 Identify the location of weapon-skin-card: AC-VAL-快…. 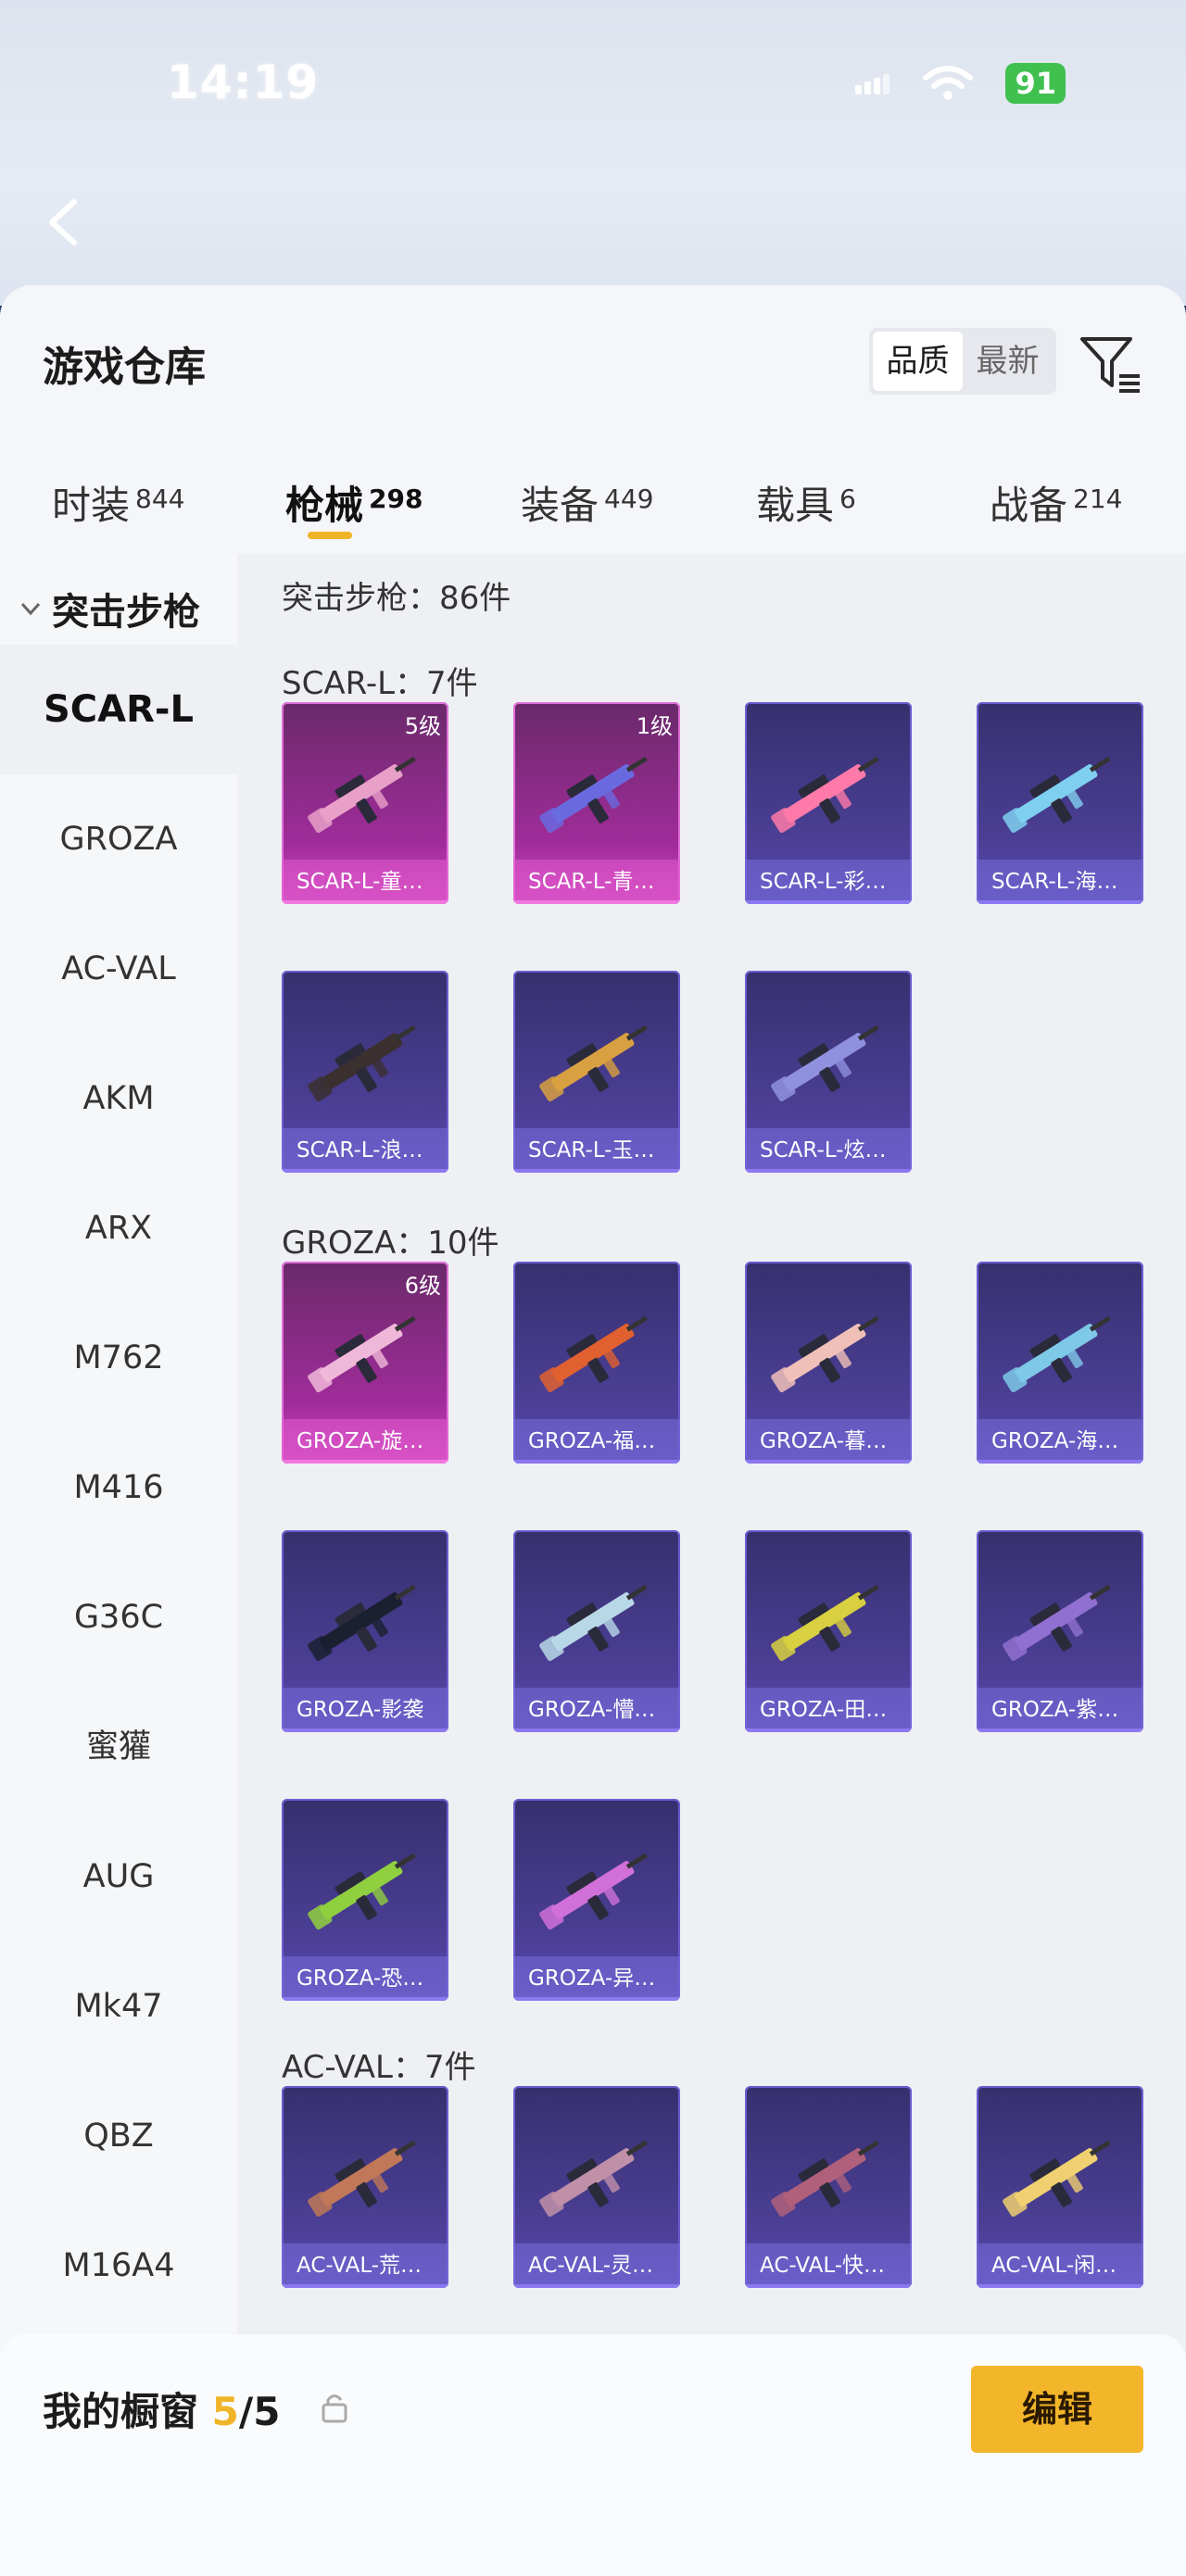
(828, 2187).